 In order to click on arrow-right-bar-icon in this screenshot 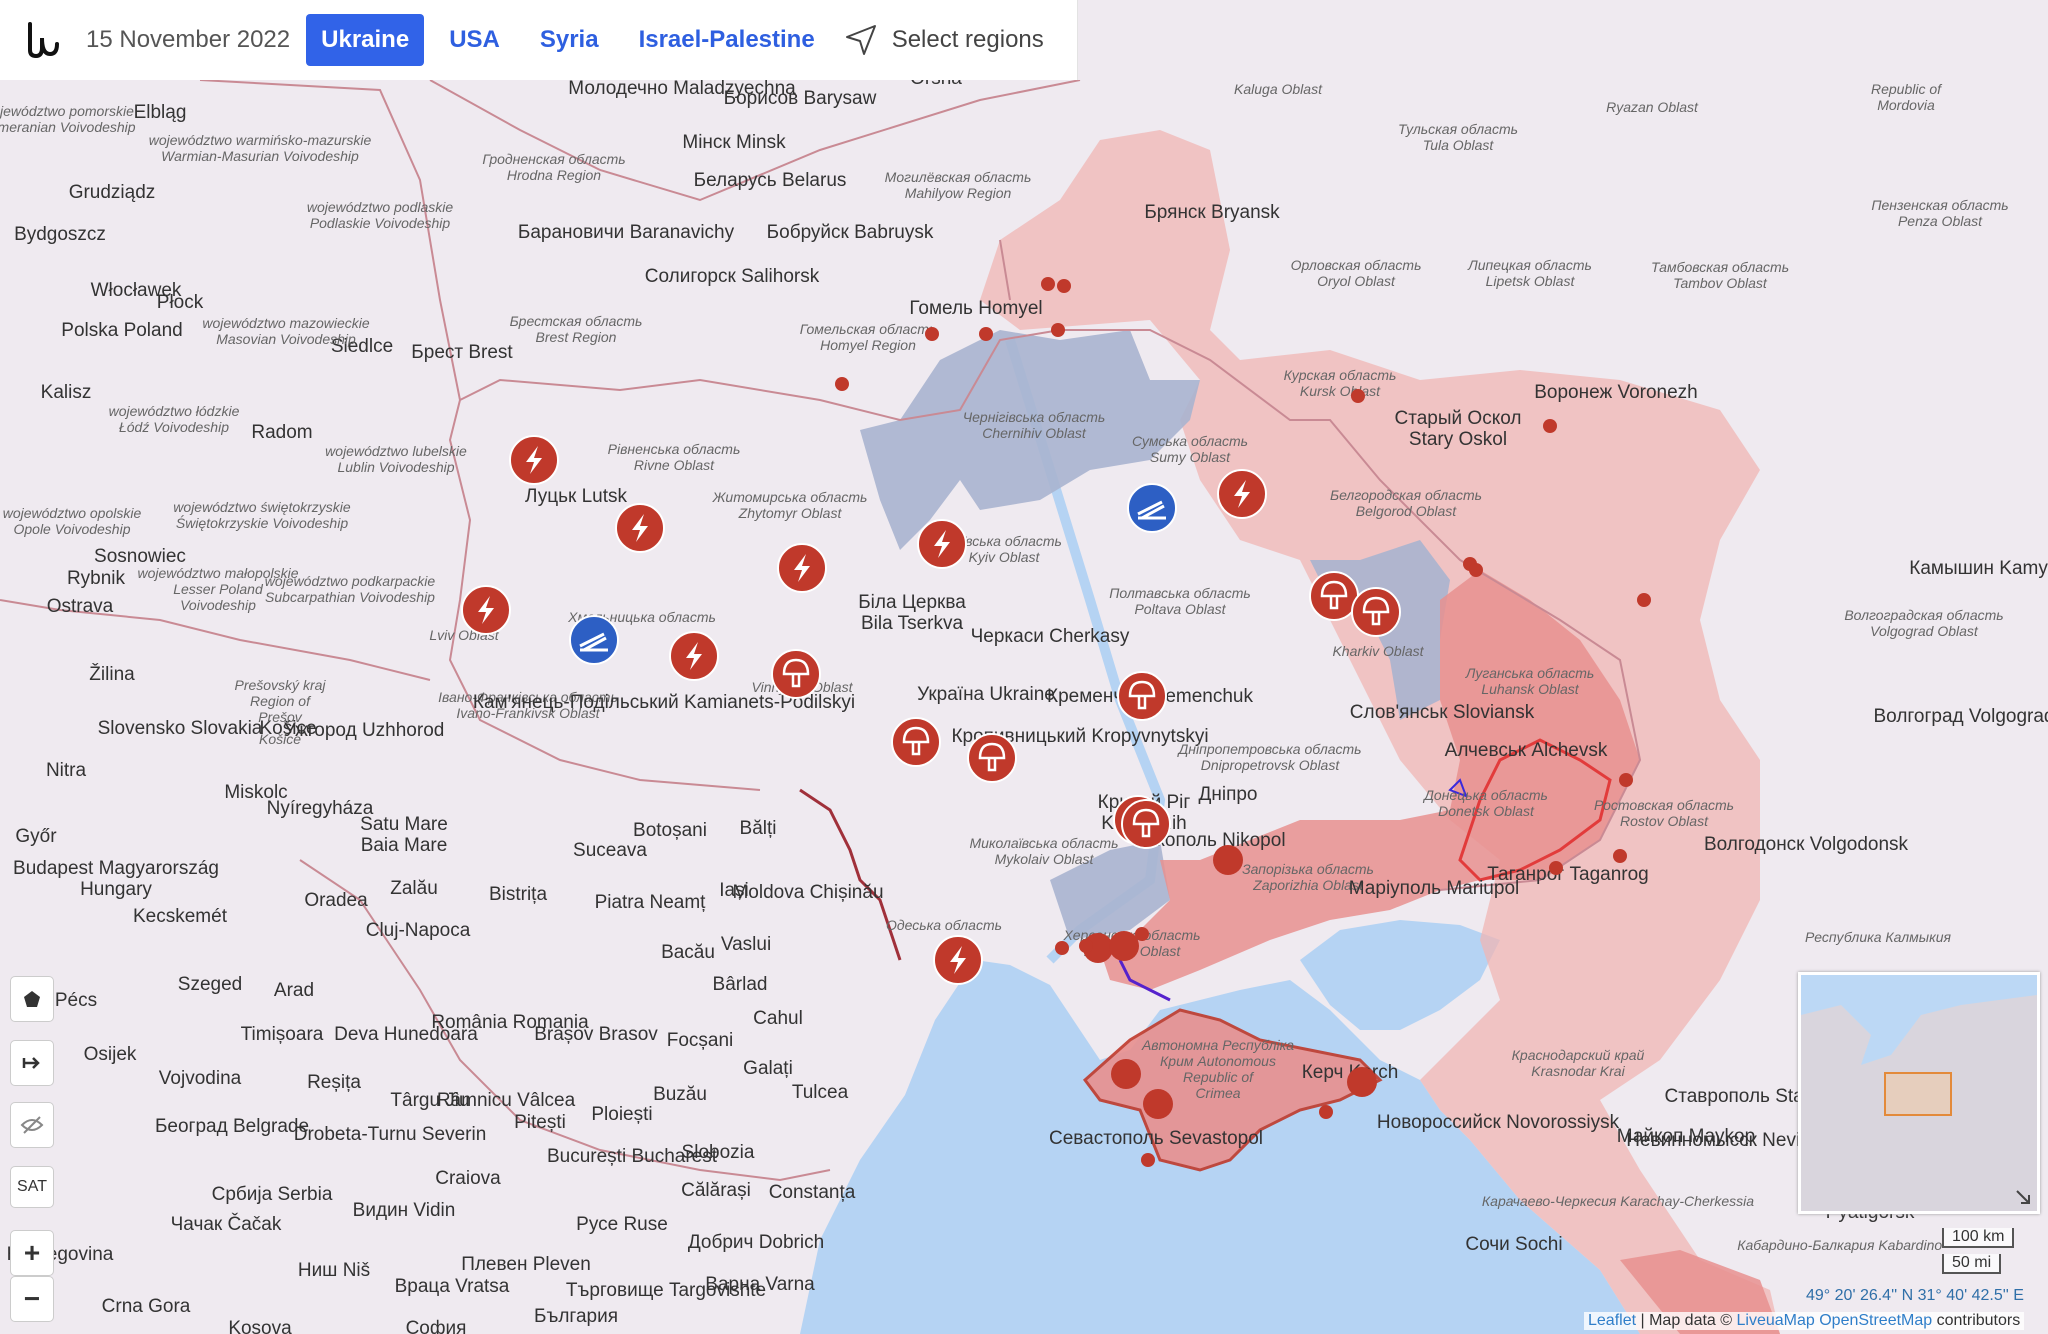, I will do `click(31, 1063)`.